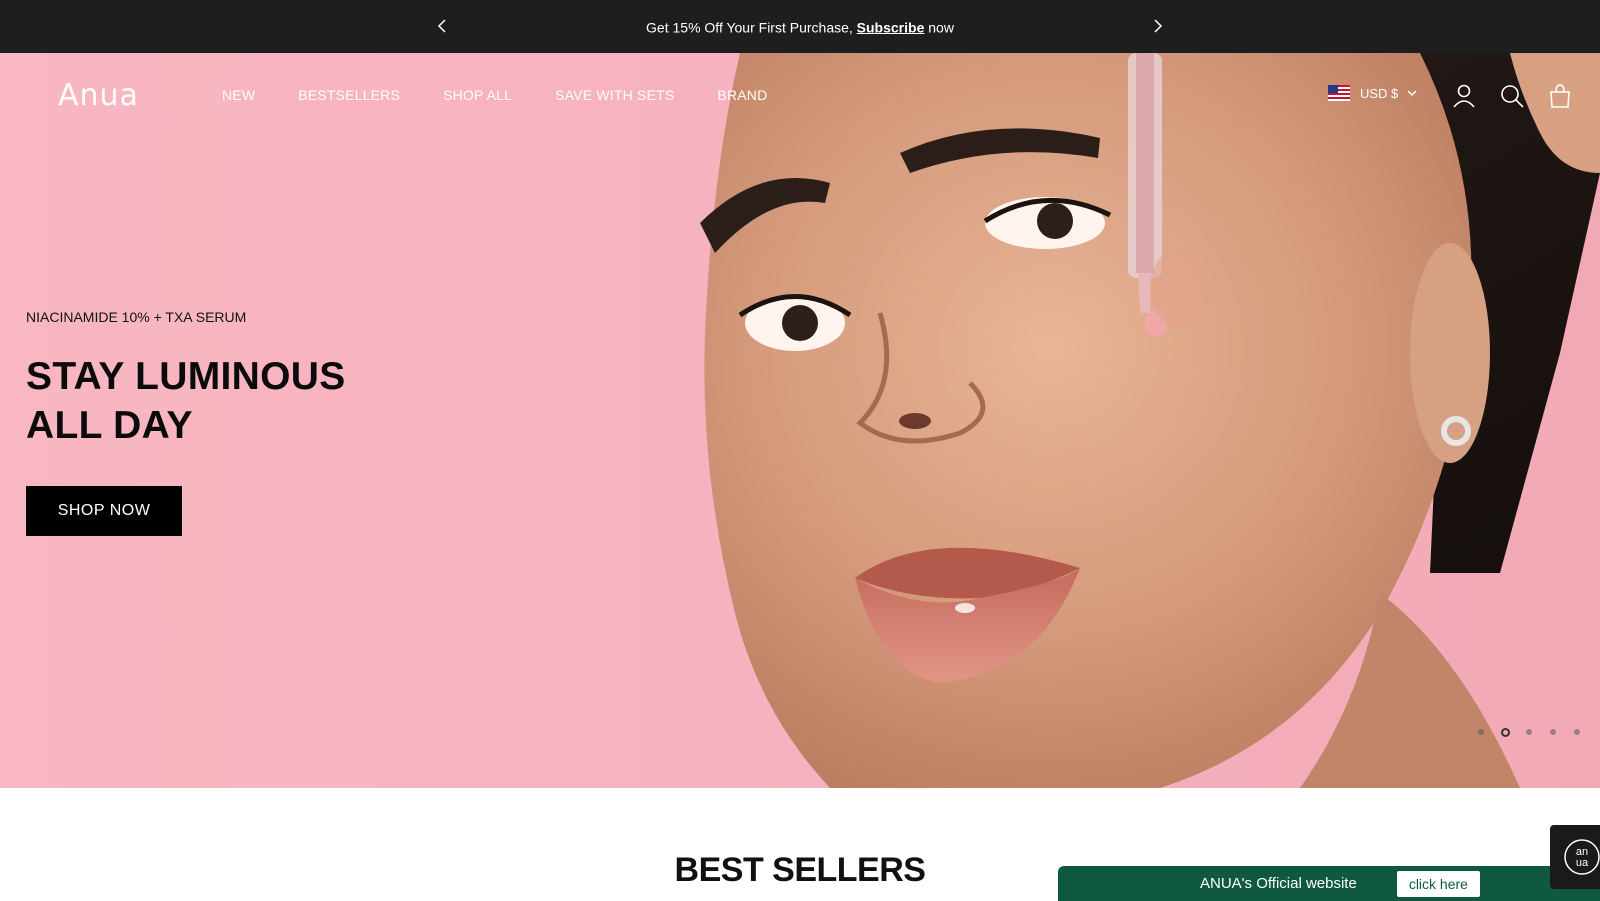 This screenshot has width=1600, height=901. I want to click on currency-selector: USD $, so click(1373, 93).